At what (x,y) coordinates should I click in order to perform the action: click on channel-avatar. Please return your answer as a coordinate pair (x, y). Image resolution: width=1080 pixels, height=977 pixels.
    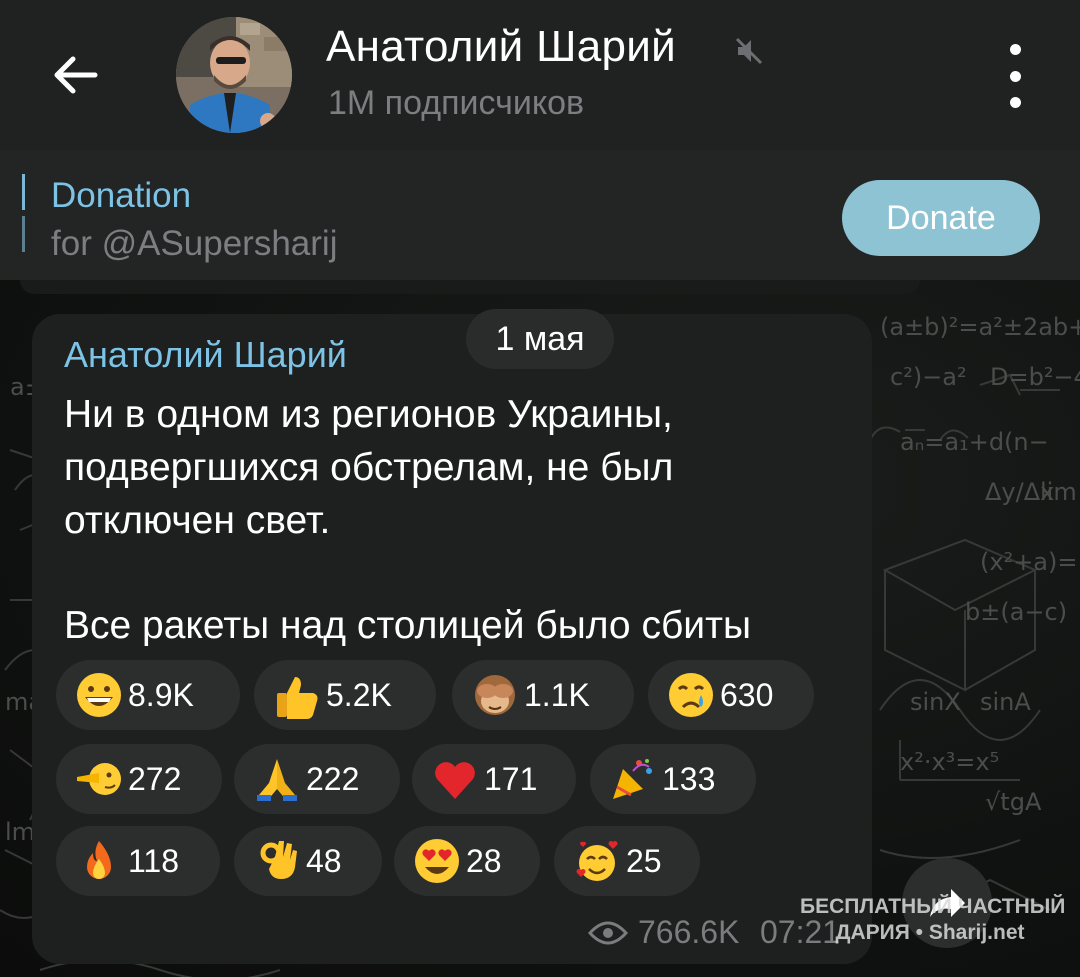
    Looking at the image, I should click on (234, 75).